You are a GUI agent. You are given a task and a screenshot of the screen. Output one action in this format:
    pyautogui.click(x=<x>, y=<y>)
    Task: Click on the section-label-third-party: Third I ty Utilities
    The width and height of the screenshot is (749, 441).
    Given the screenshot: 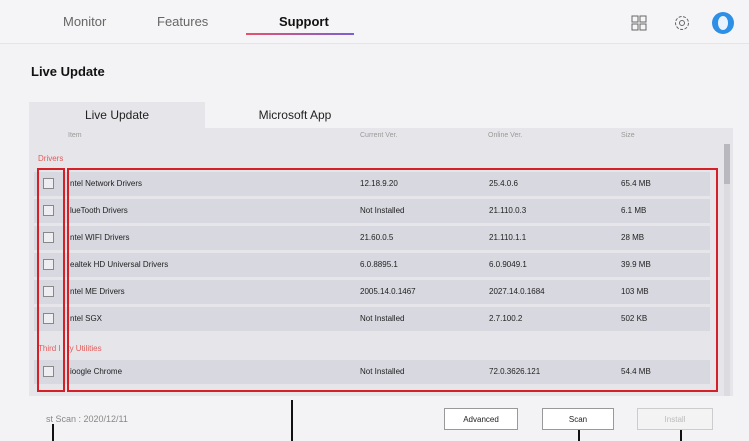 What is the action you would take?
    pyautogui.click(x=70, y=348)
    